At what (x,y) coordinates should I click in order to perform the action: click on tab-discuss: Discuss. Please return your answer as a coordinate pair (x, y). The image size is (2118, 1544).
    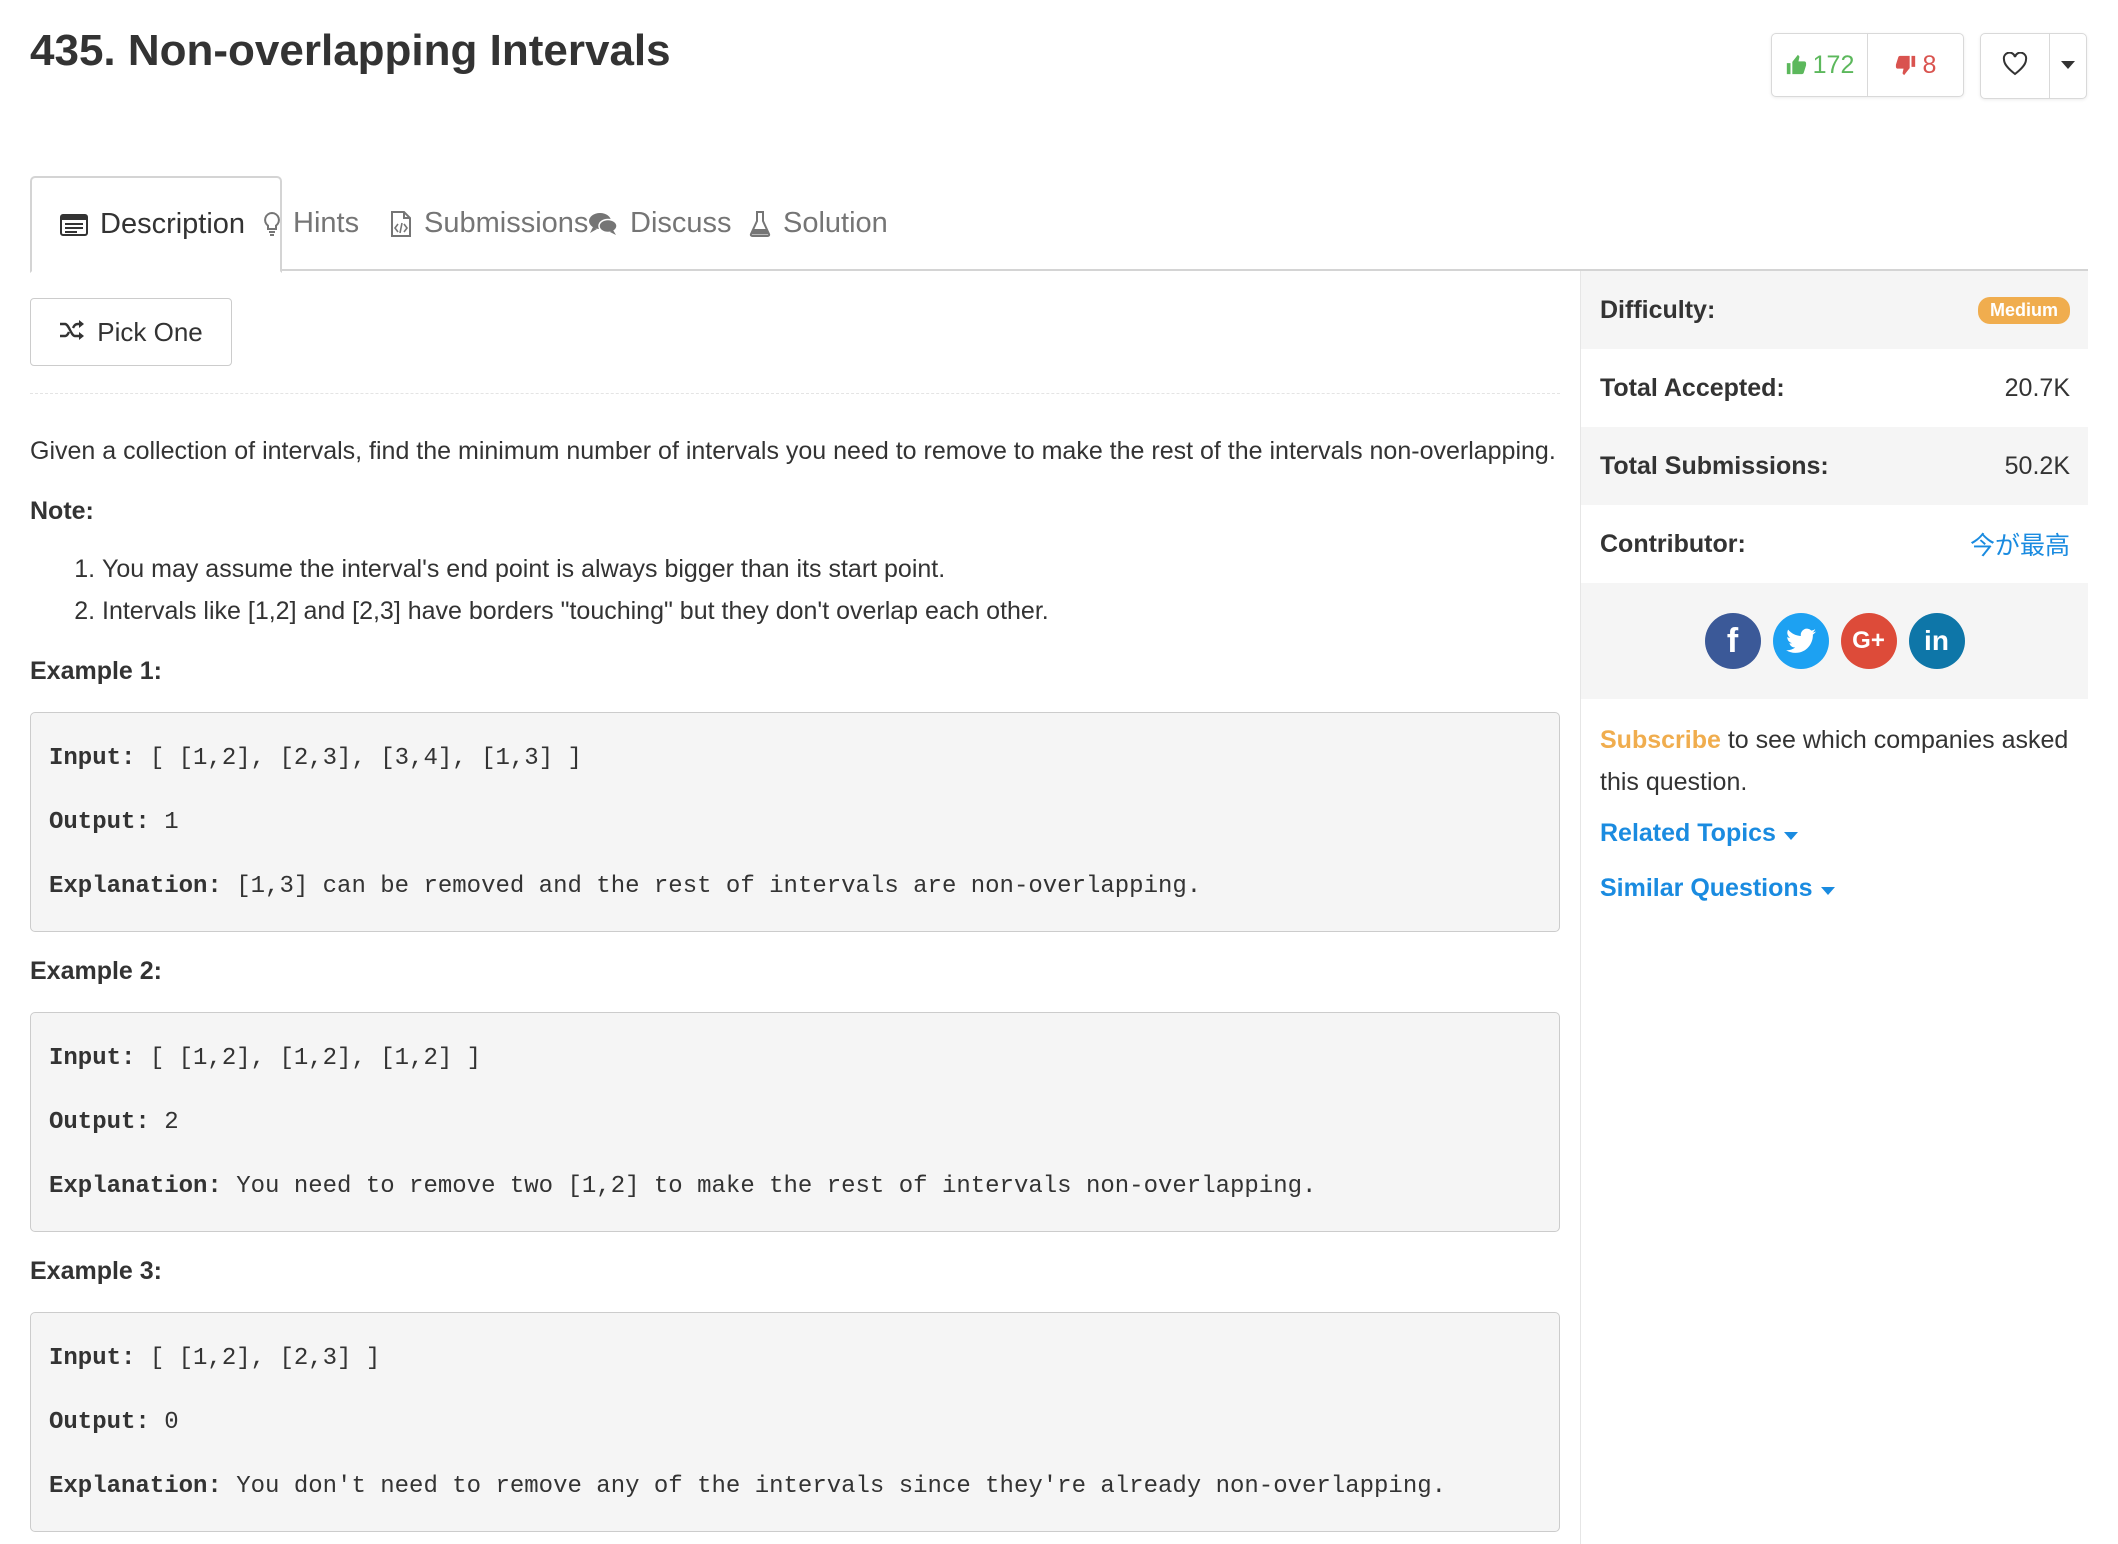
    Looking at the image, I should click on (660, 223).